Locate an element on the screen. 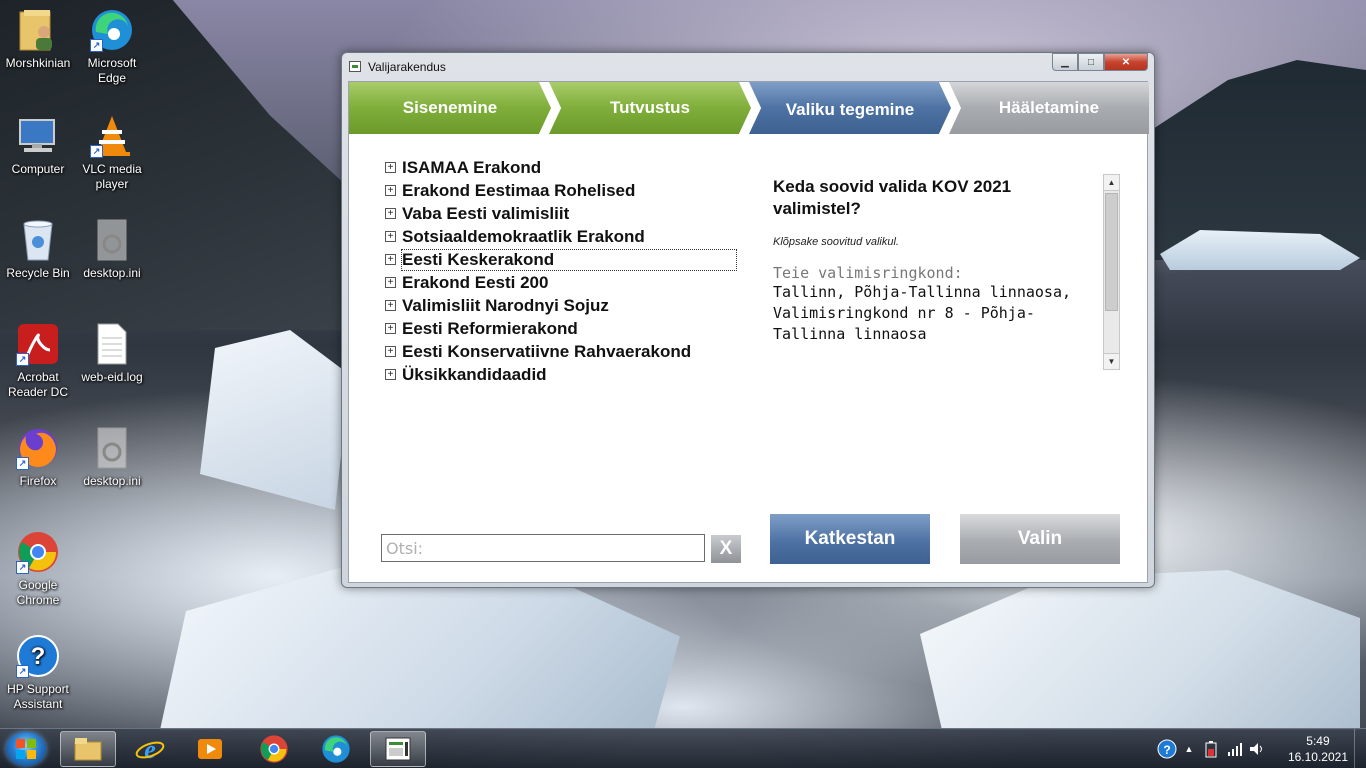 This screenshot has width=1366, height=768. step-label: Valiku tegemine is located at coordinates (850, 109).